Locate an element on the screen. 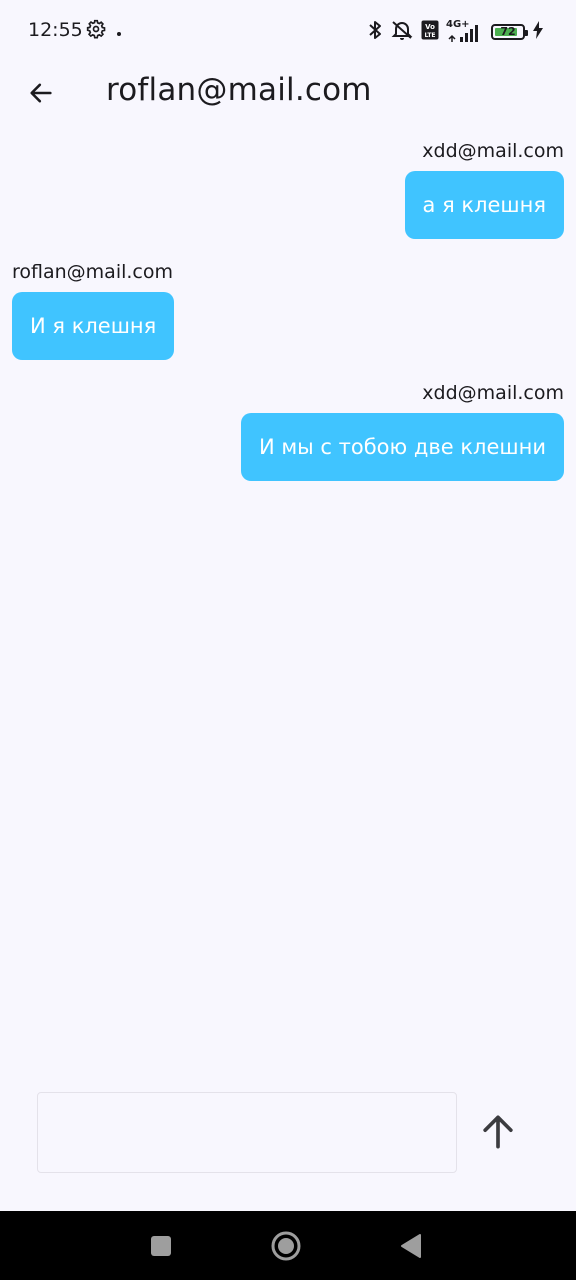 The image size is (576, 1280). home-button is located at coordinates (286, 1246).